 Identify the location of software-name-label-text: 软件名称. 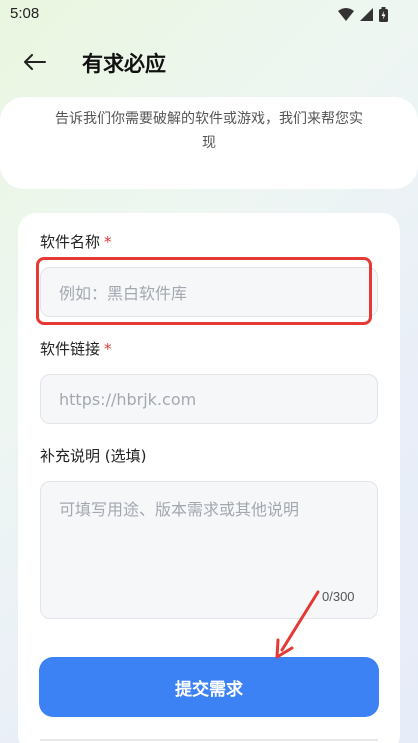
(70, 242).